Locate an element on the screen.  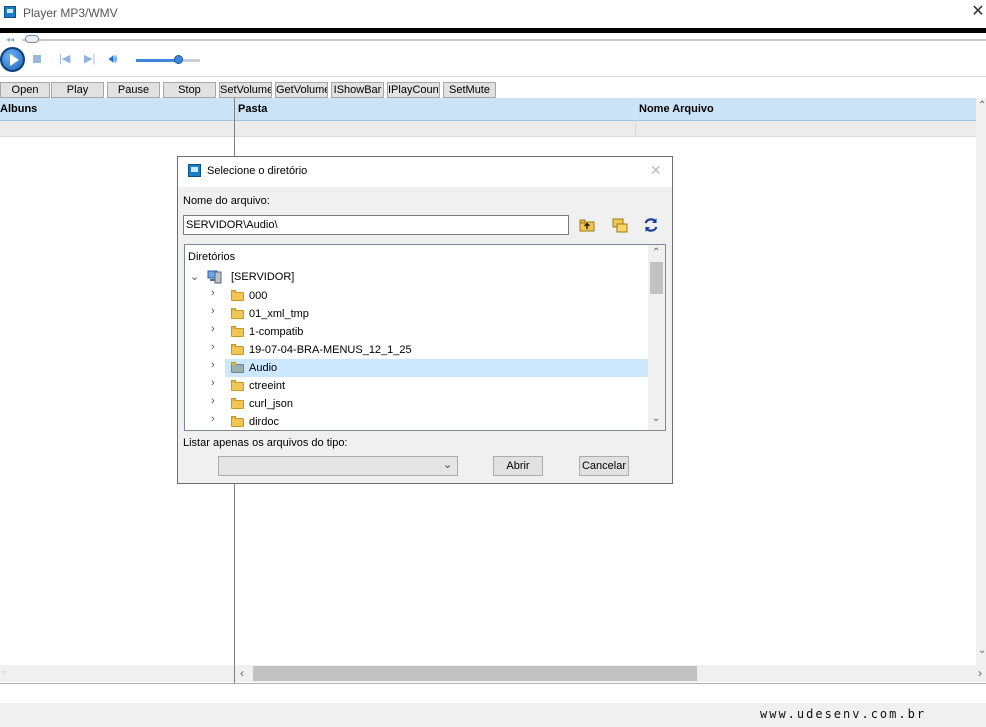
seek-bar is located at coordinates (504, 40).